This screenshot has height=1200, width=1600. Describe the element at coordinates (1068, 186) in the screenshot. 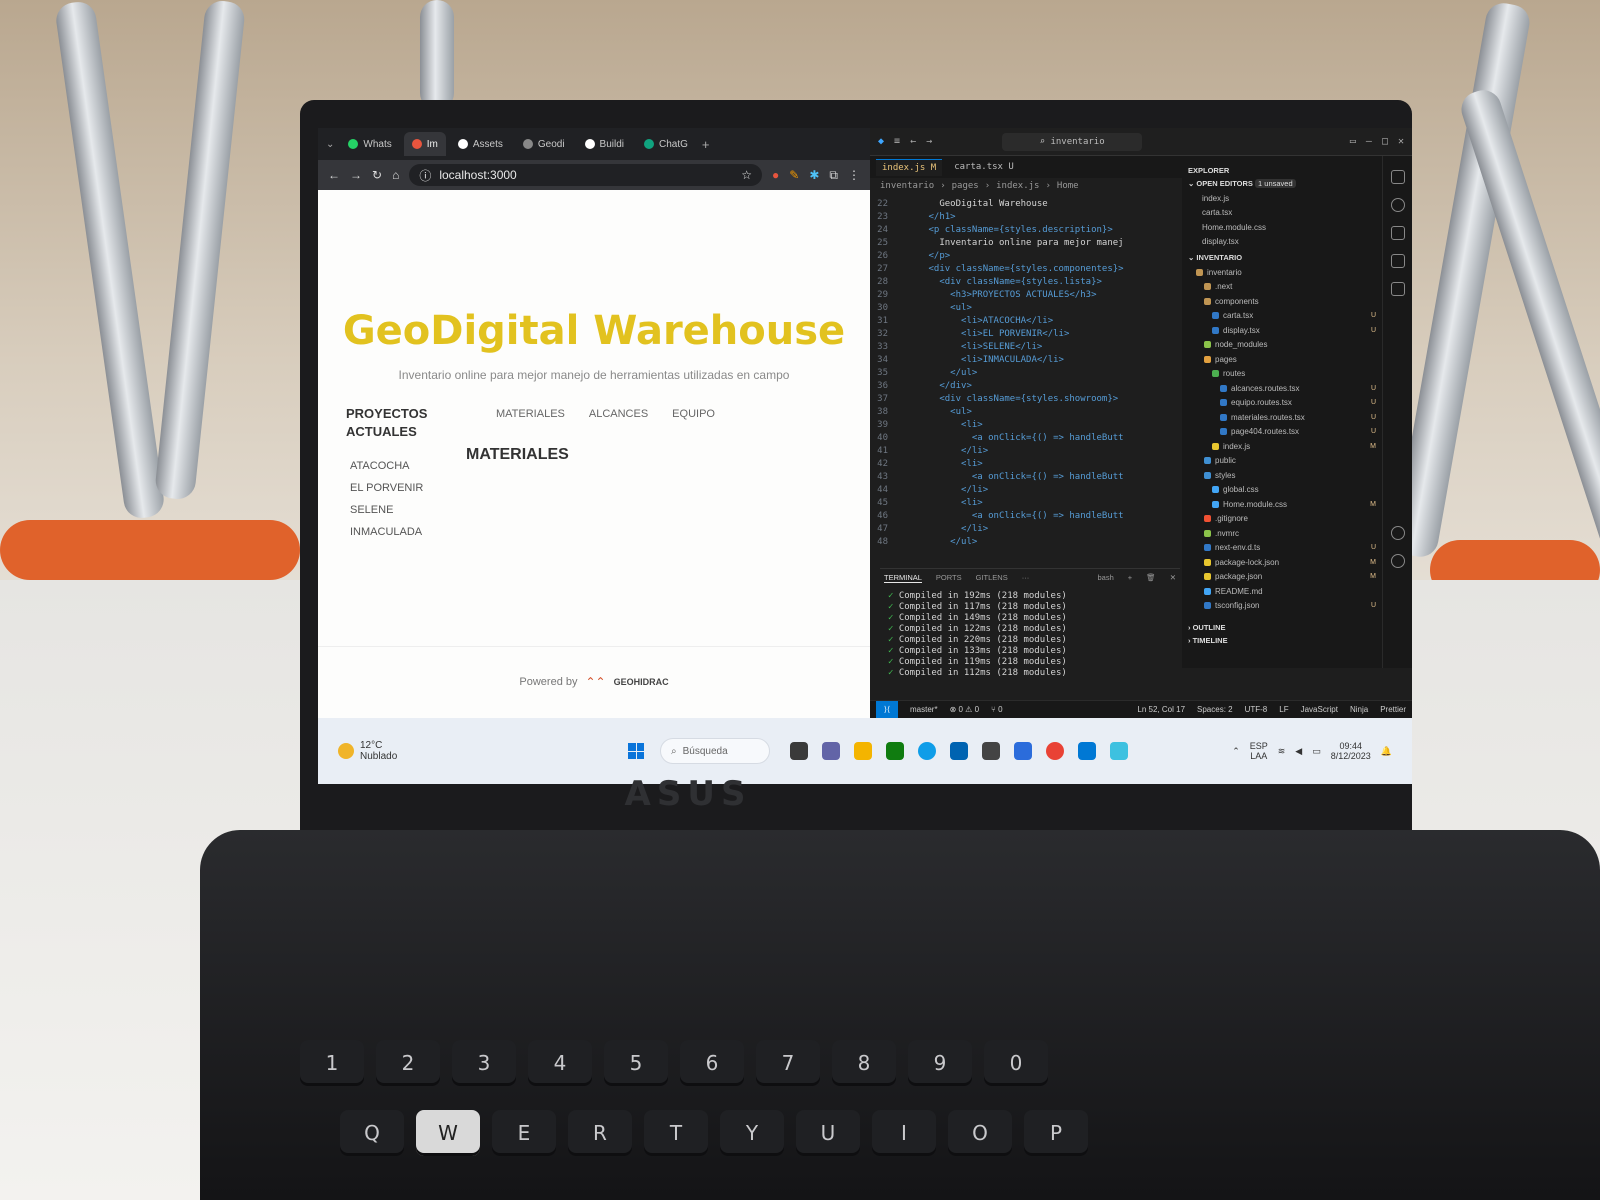

I see `breadcrumb-item: Home` at that location.